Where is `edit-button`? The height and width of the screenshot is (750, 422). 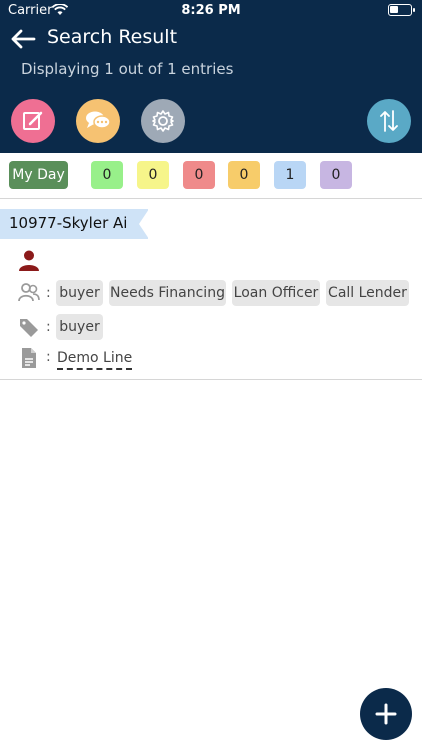
edit-button is located at coordinates (33, 121).